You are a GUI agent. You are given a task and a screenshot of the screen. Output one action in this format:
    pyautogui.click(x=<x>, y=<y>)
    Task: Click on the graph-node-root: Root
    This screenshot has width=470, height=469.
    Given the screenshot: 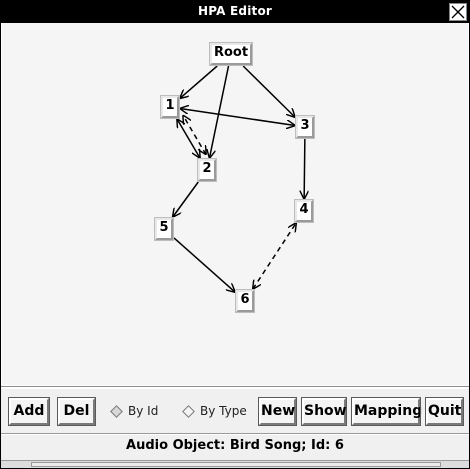 What is the action you would take?
    pyautogui.click(x=231, y=54)
    